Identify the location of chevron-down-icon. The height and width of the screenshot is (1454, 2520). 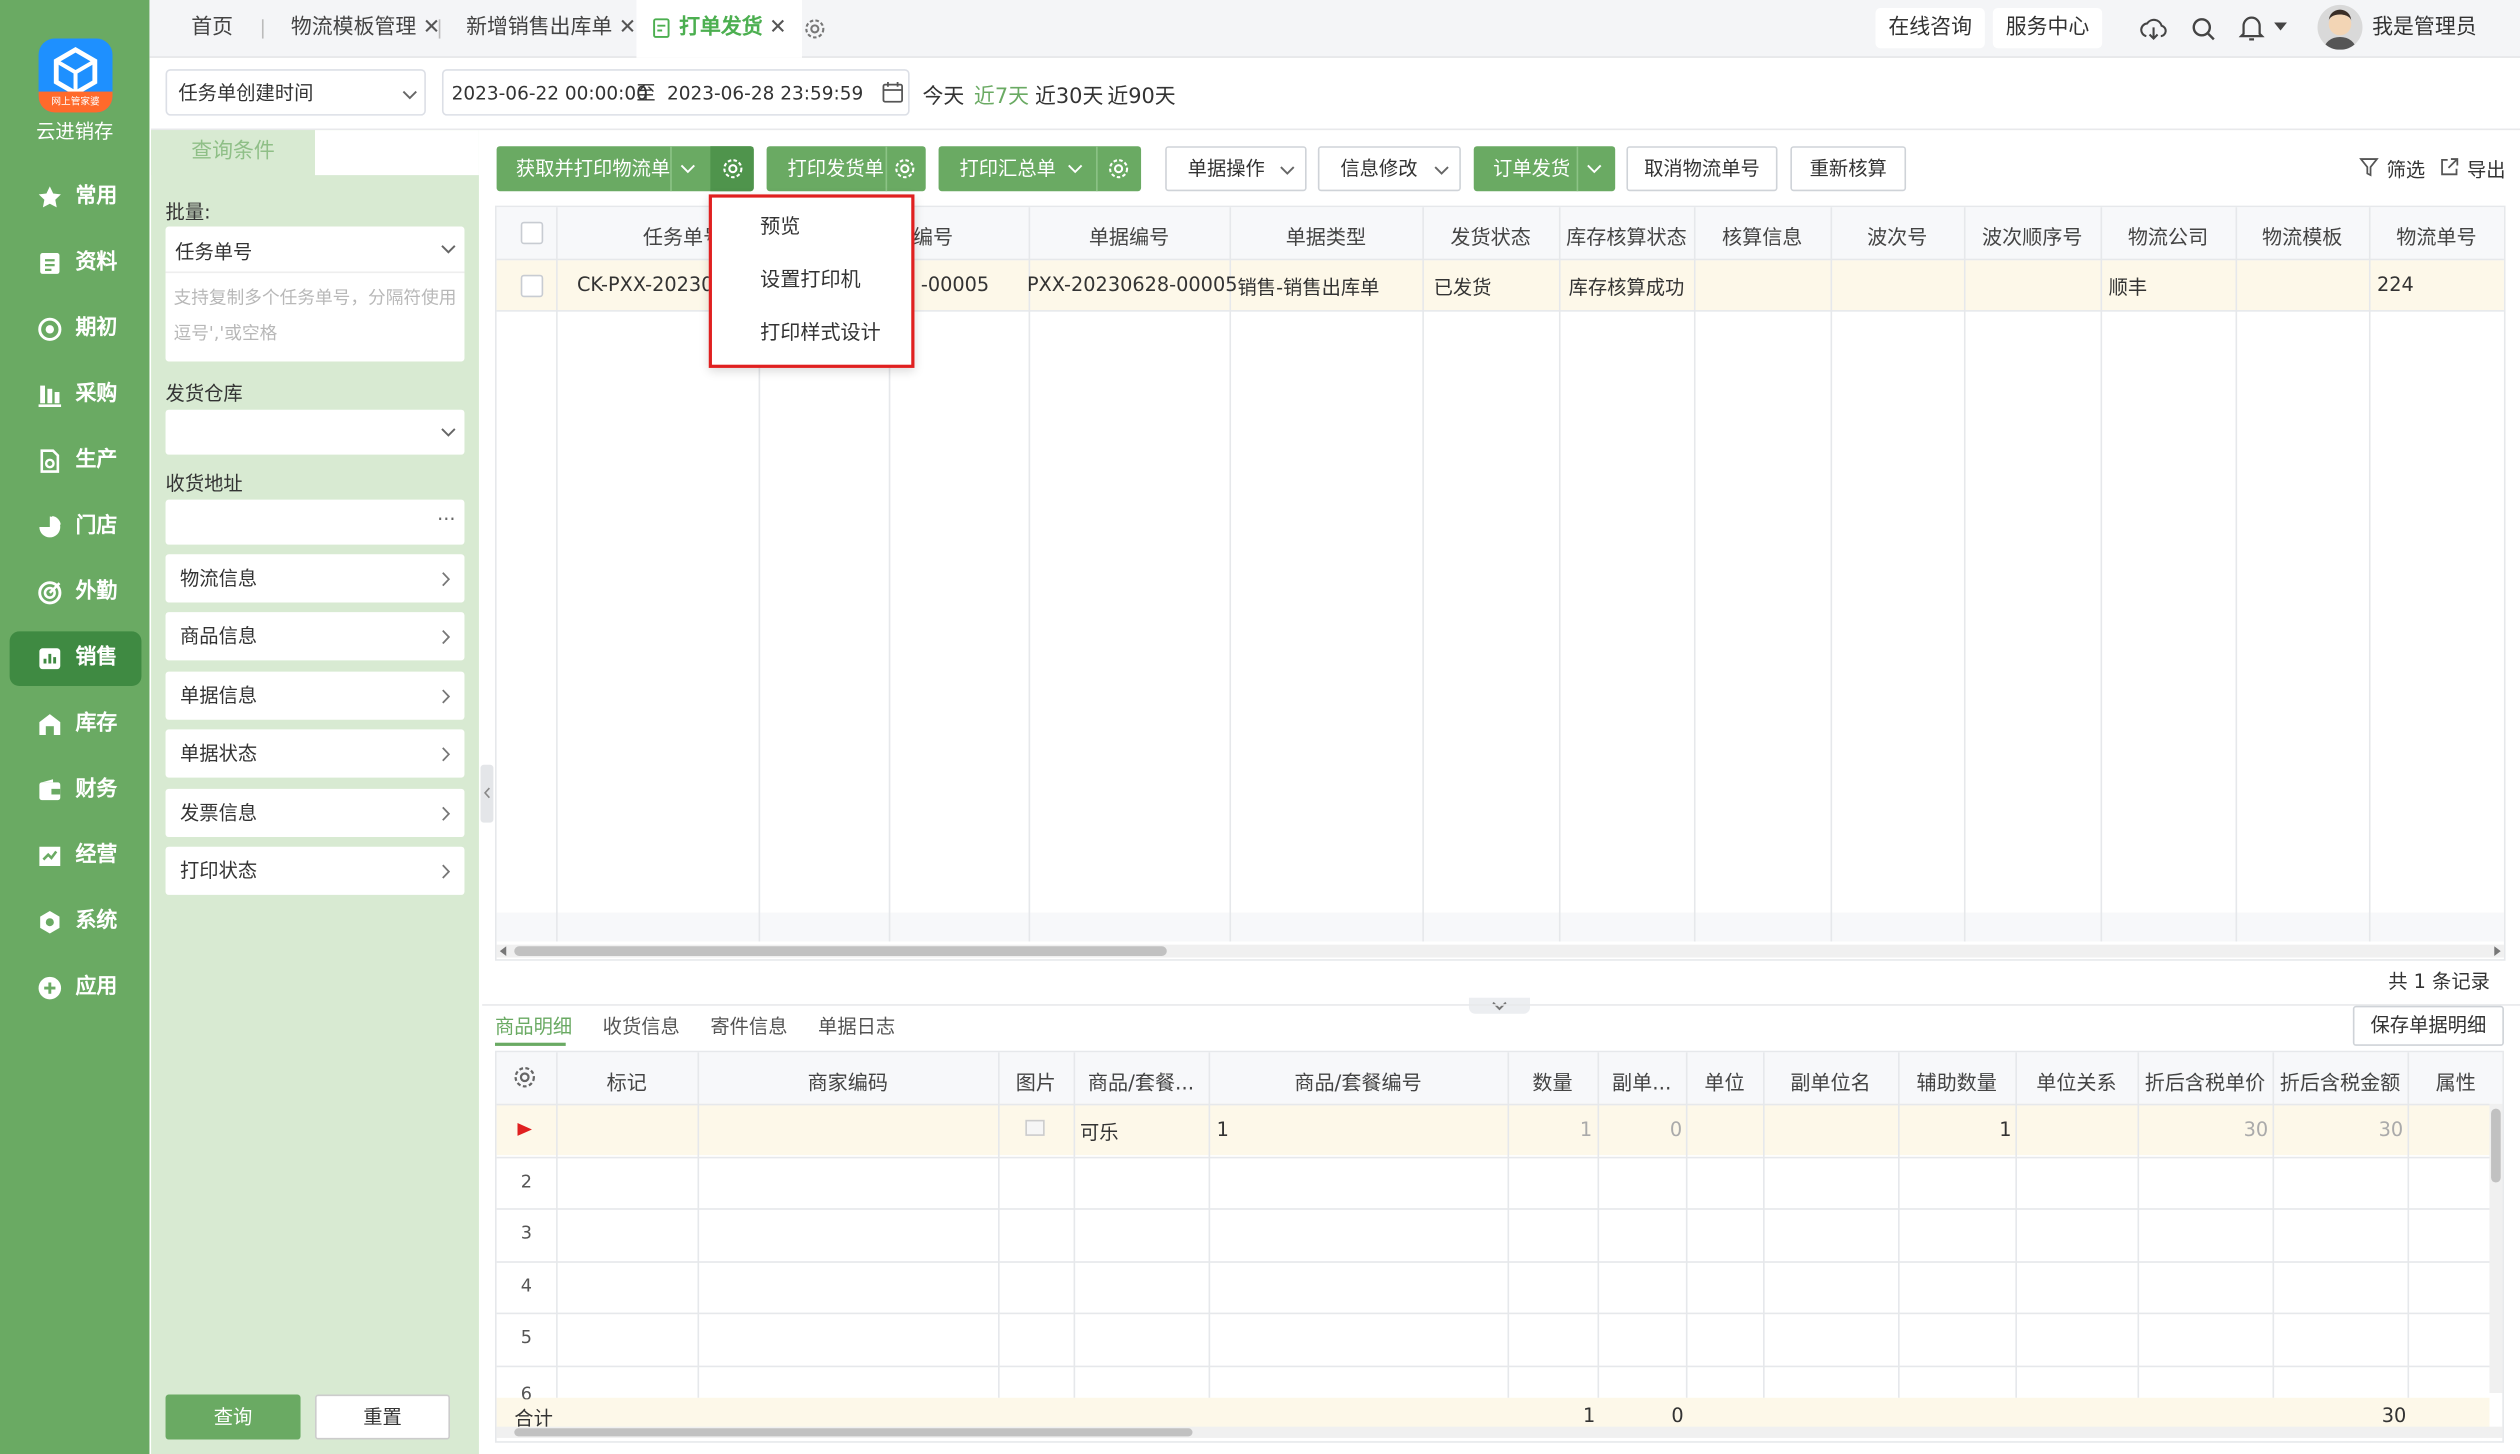
(448, 249).